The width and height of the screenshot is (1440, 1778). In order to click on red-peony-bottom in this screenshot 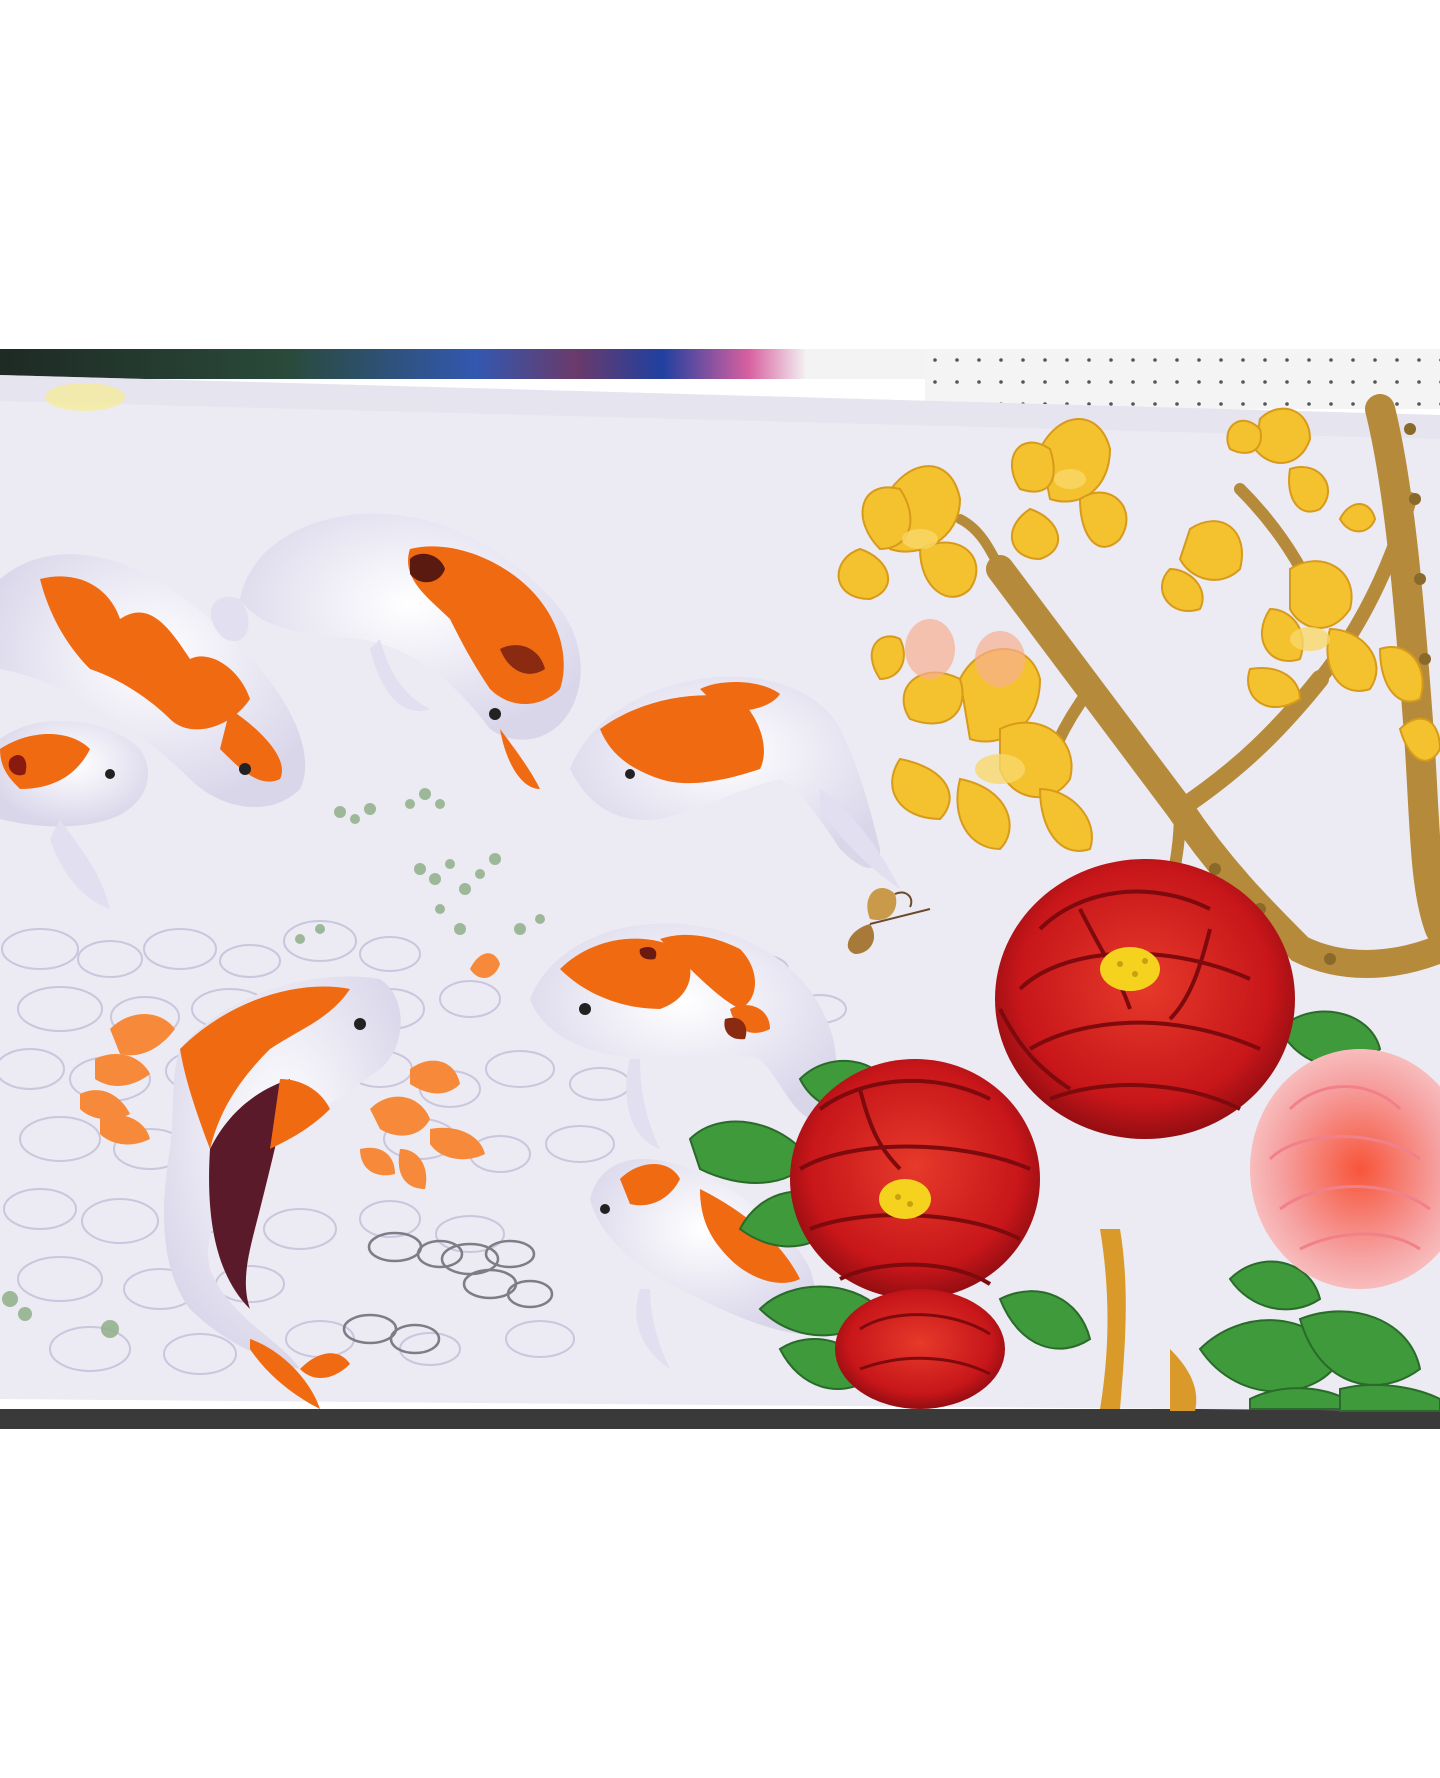, I will do `click(920, 1349)`.